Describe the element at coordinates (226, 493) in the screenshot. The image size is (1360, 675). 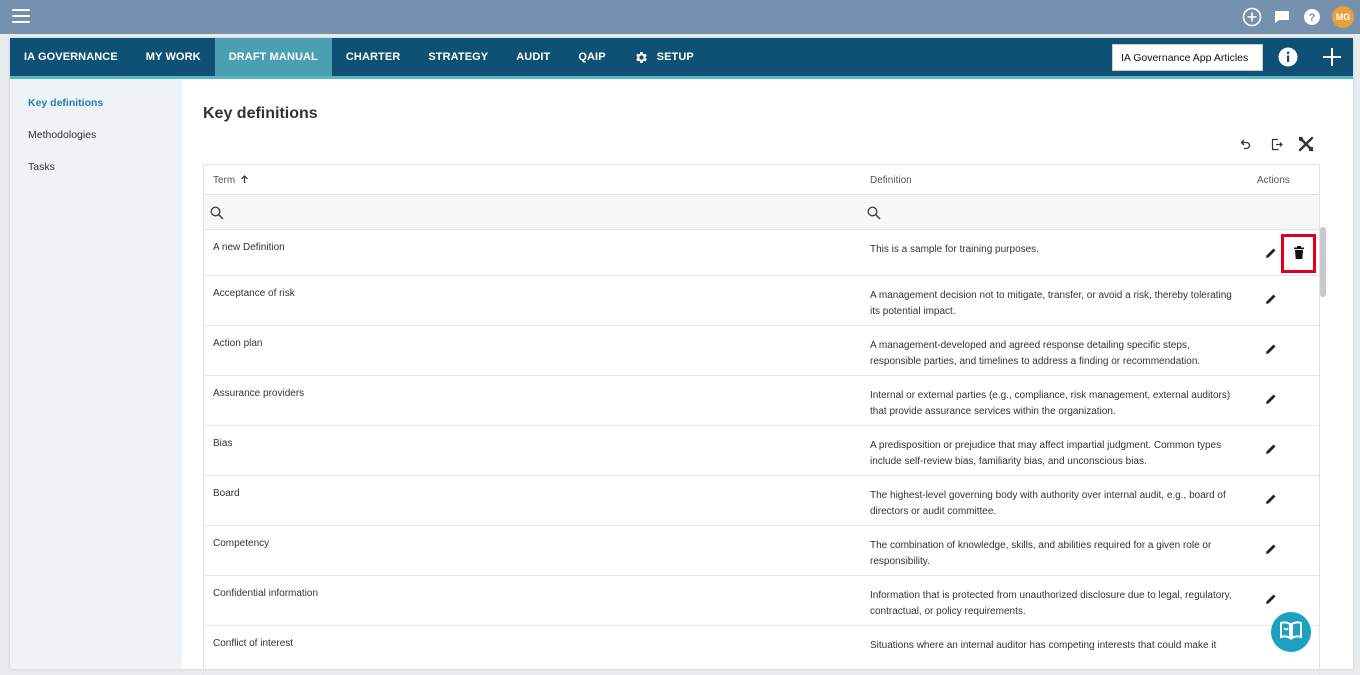
I see `term-cell: Board` at that location.